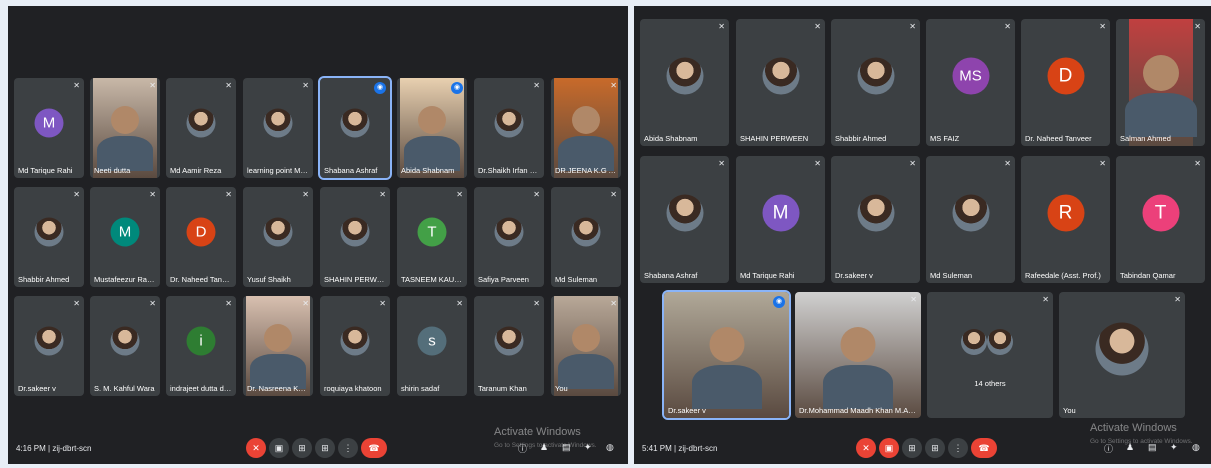 The image size is (1211, 468). Describe the element at coordinates (1160, 82) in the screenshot. I see `participant-tile: ✕ Salman Ahmed` at that location.